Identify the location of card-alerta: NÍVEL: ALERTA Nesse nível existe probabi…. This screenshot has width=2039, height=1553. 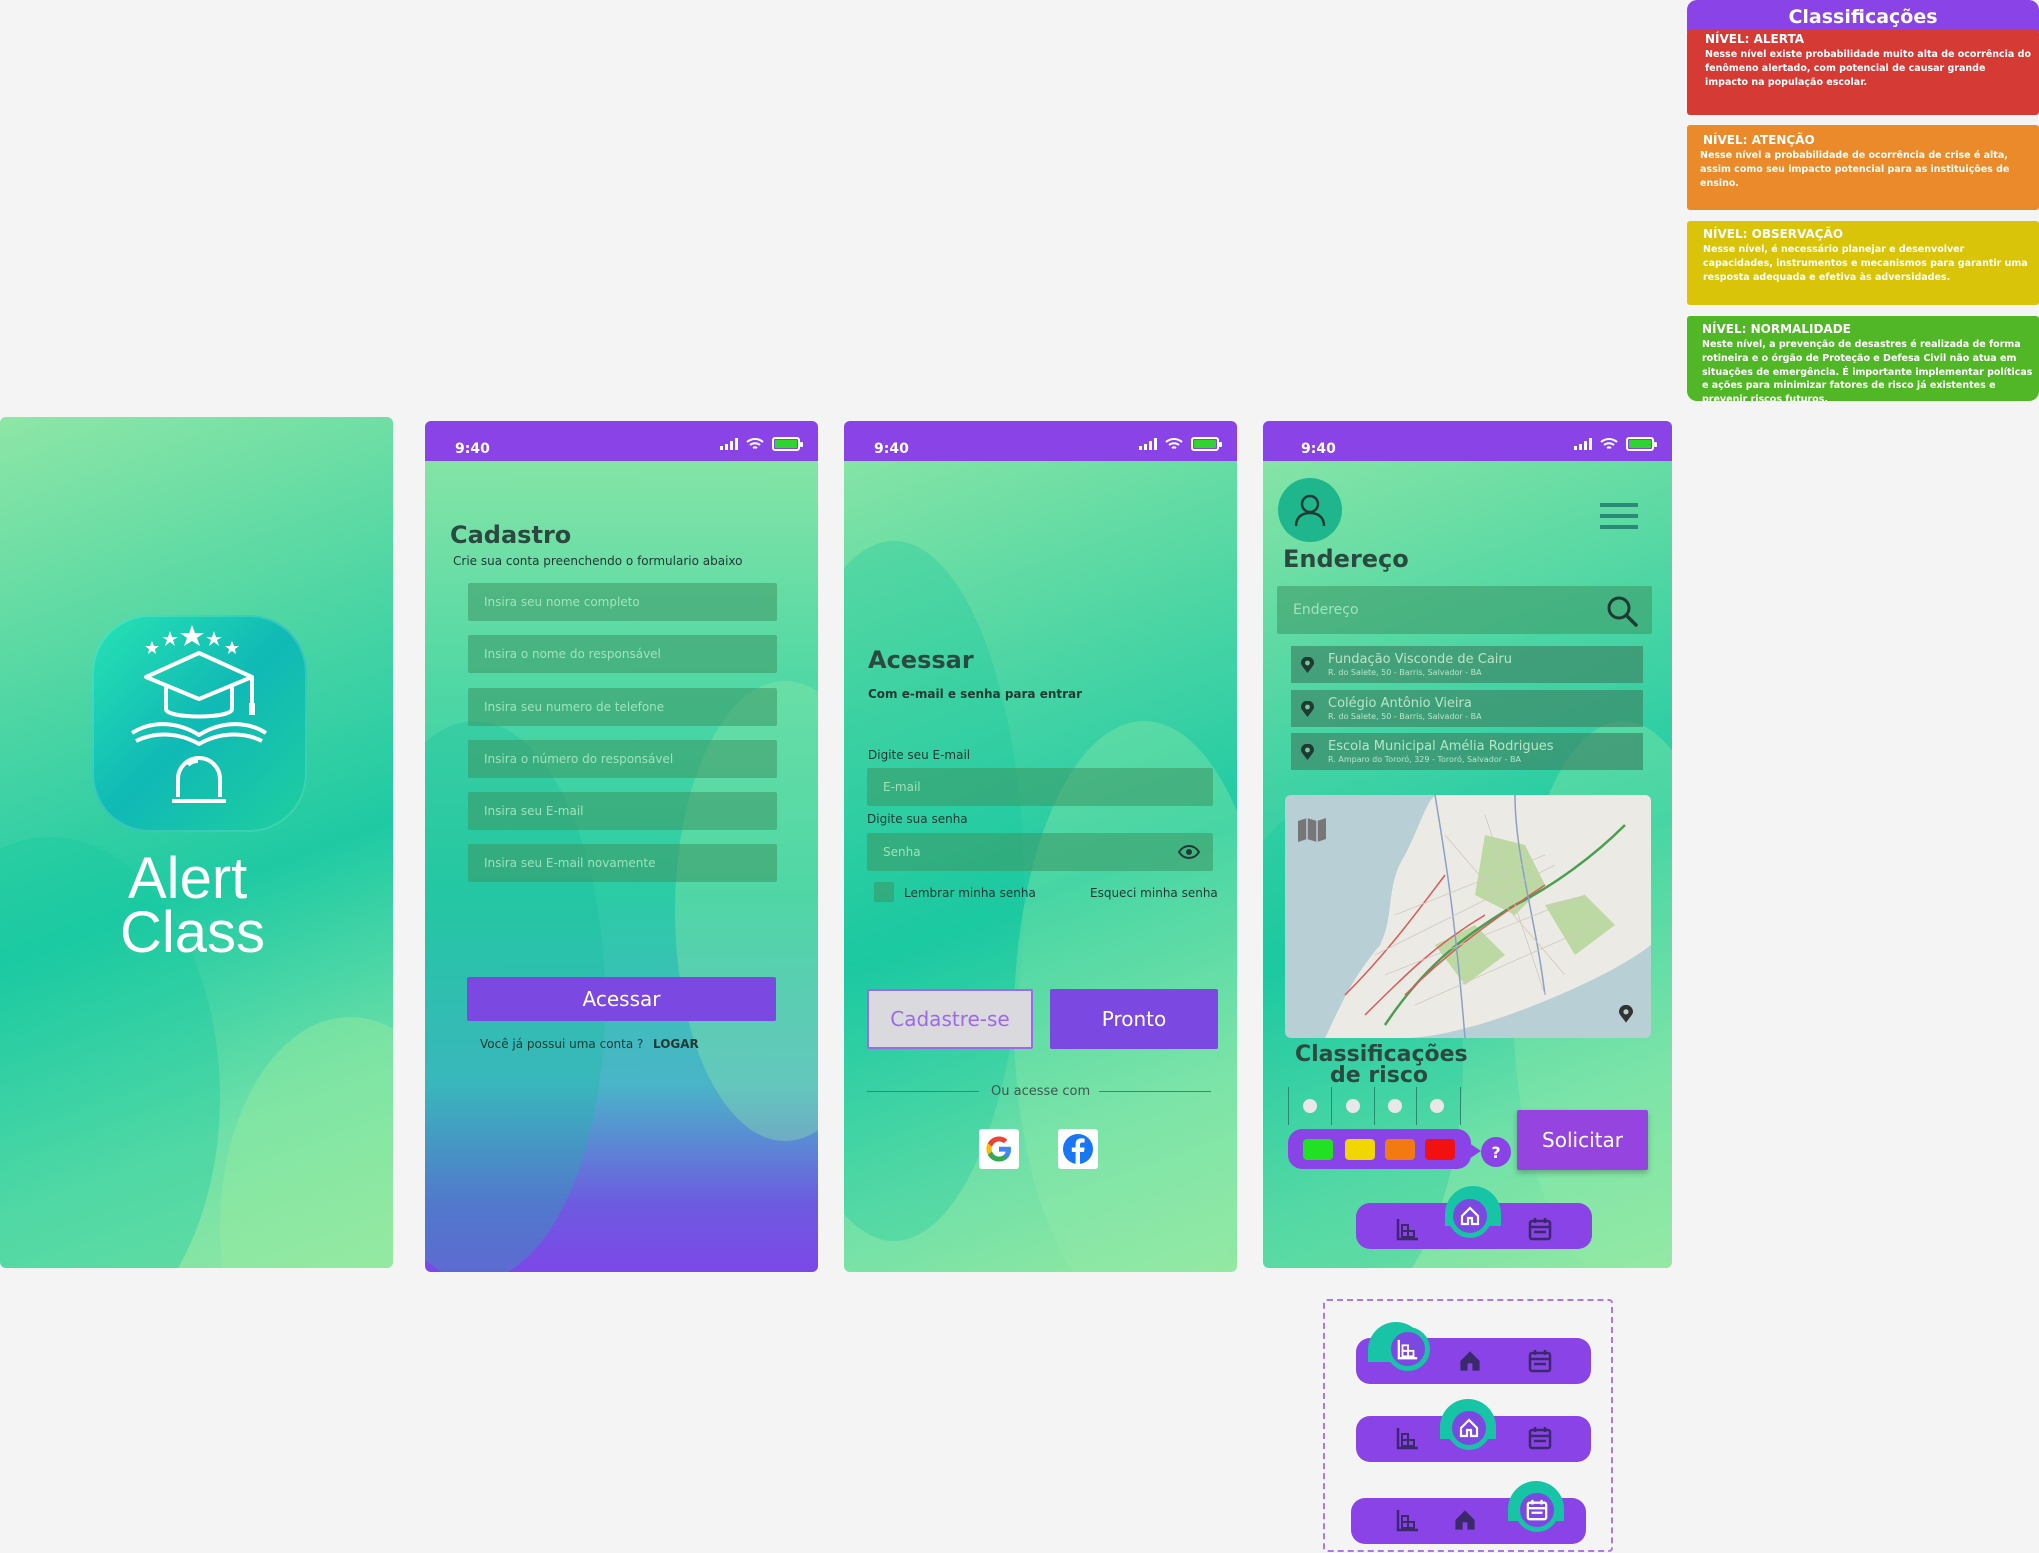
(1863, 72).